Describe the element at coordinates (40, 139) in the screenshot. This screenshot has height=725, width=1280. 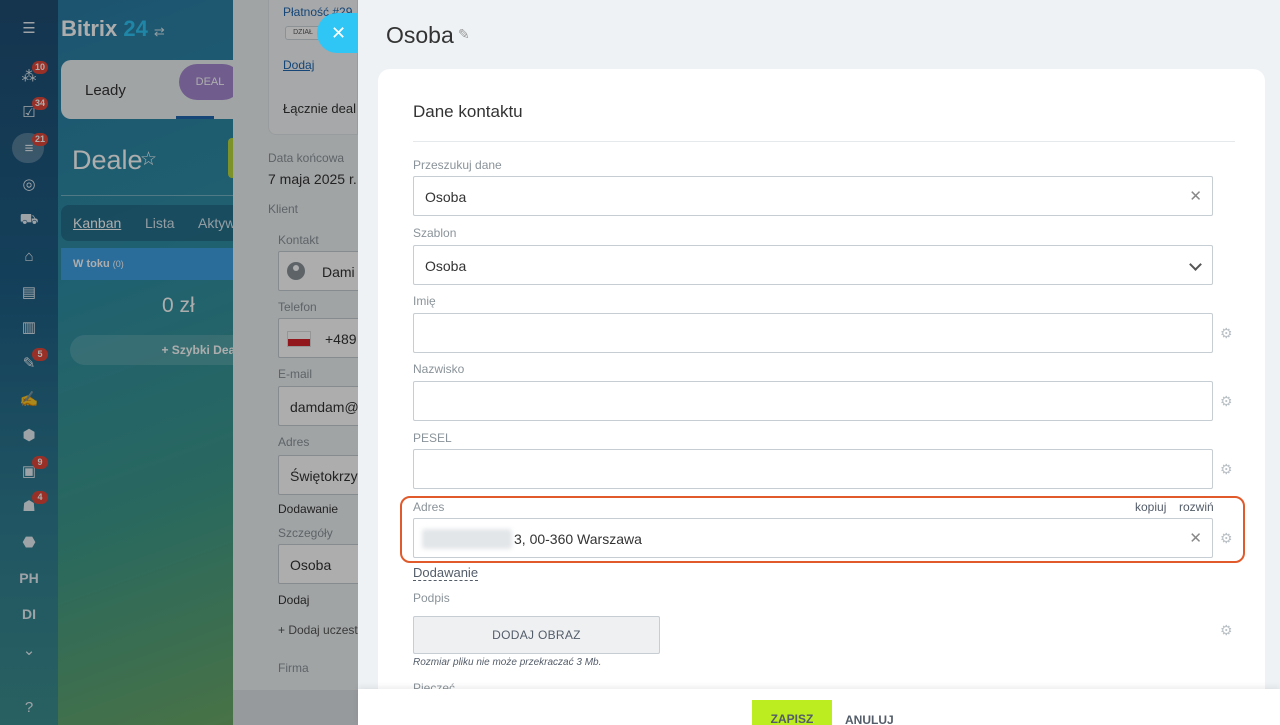
I see `rail-badge: 21` at that location.